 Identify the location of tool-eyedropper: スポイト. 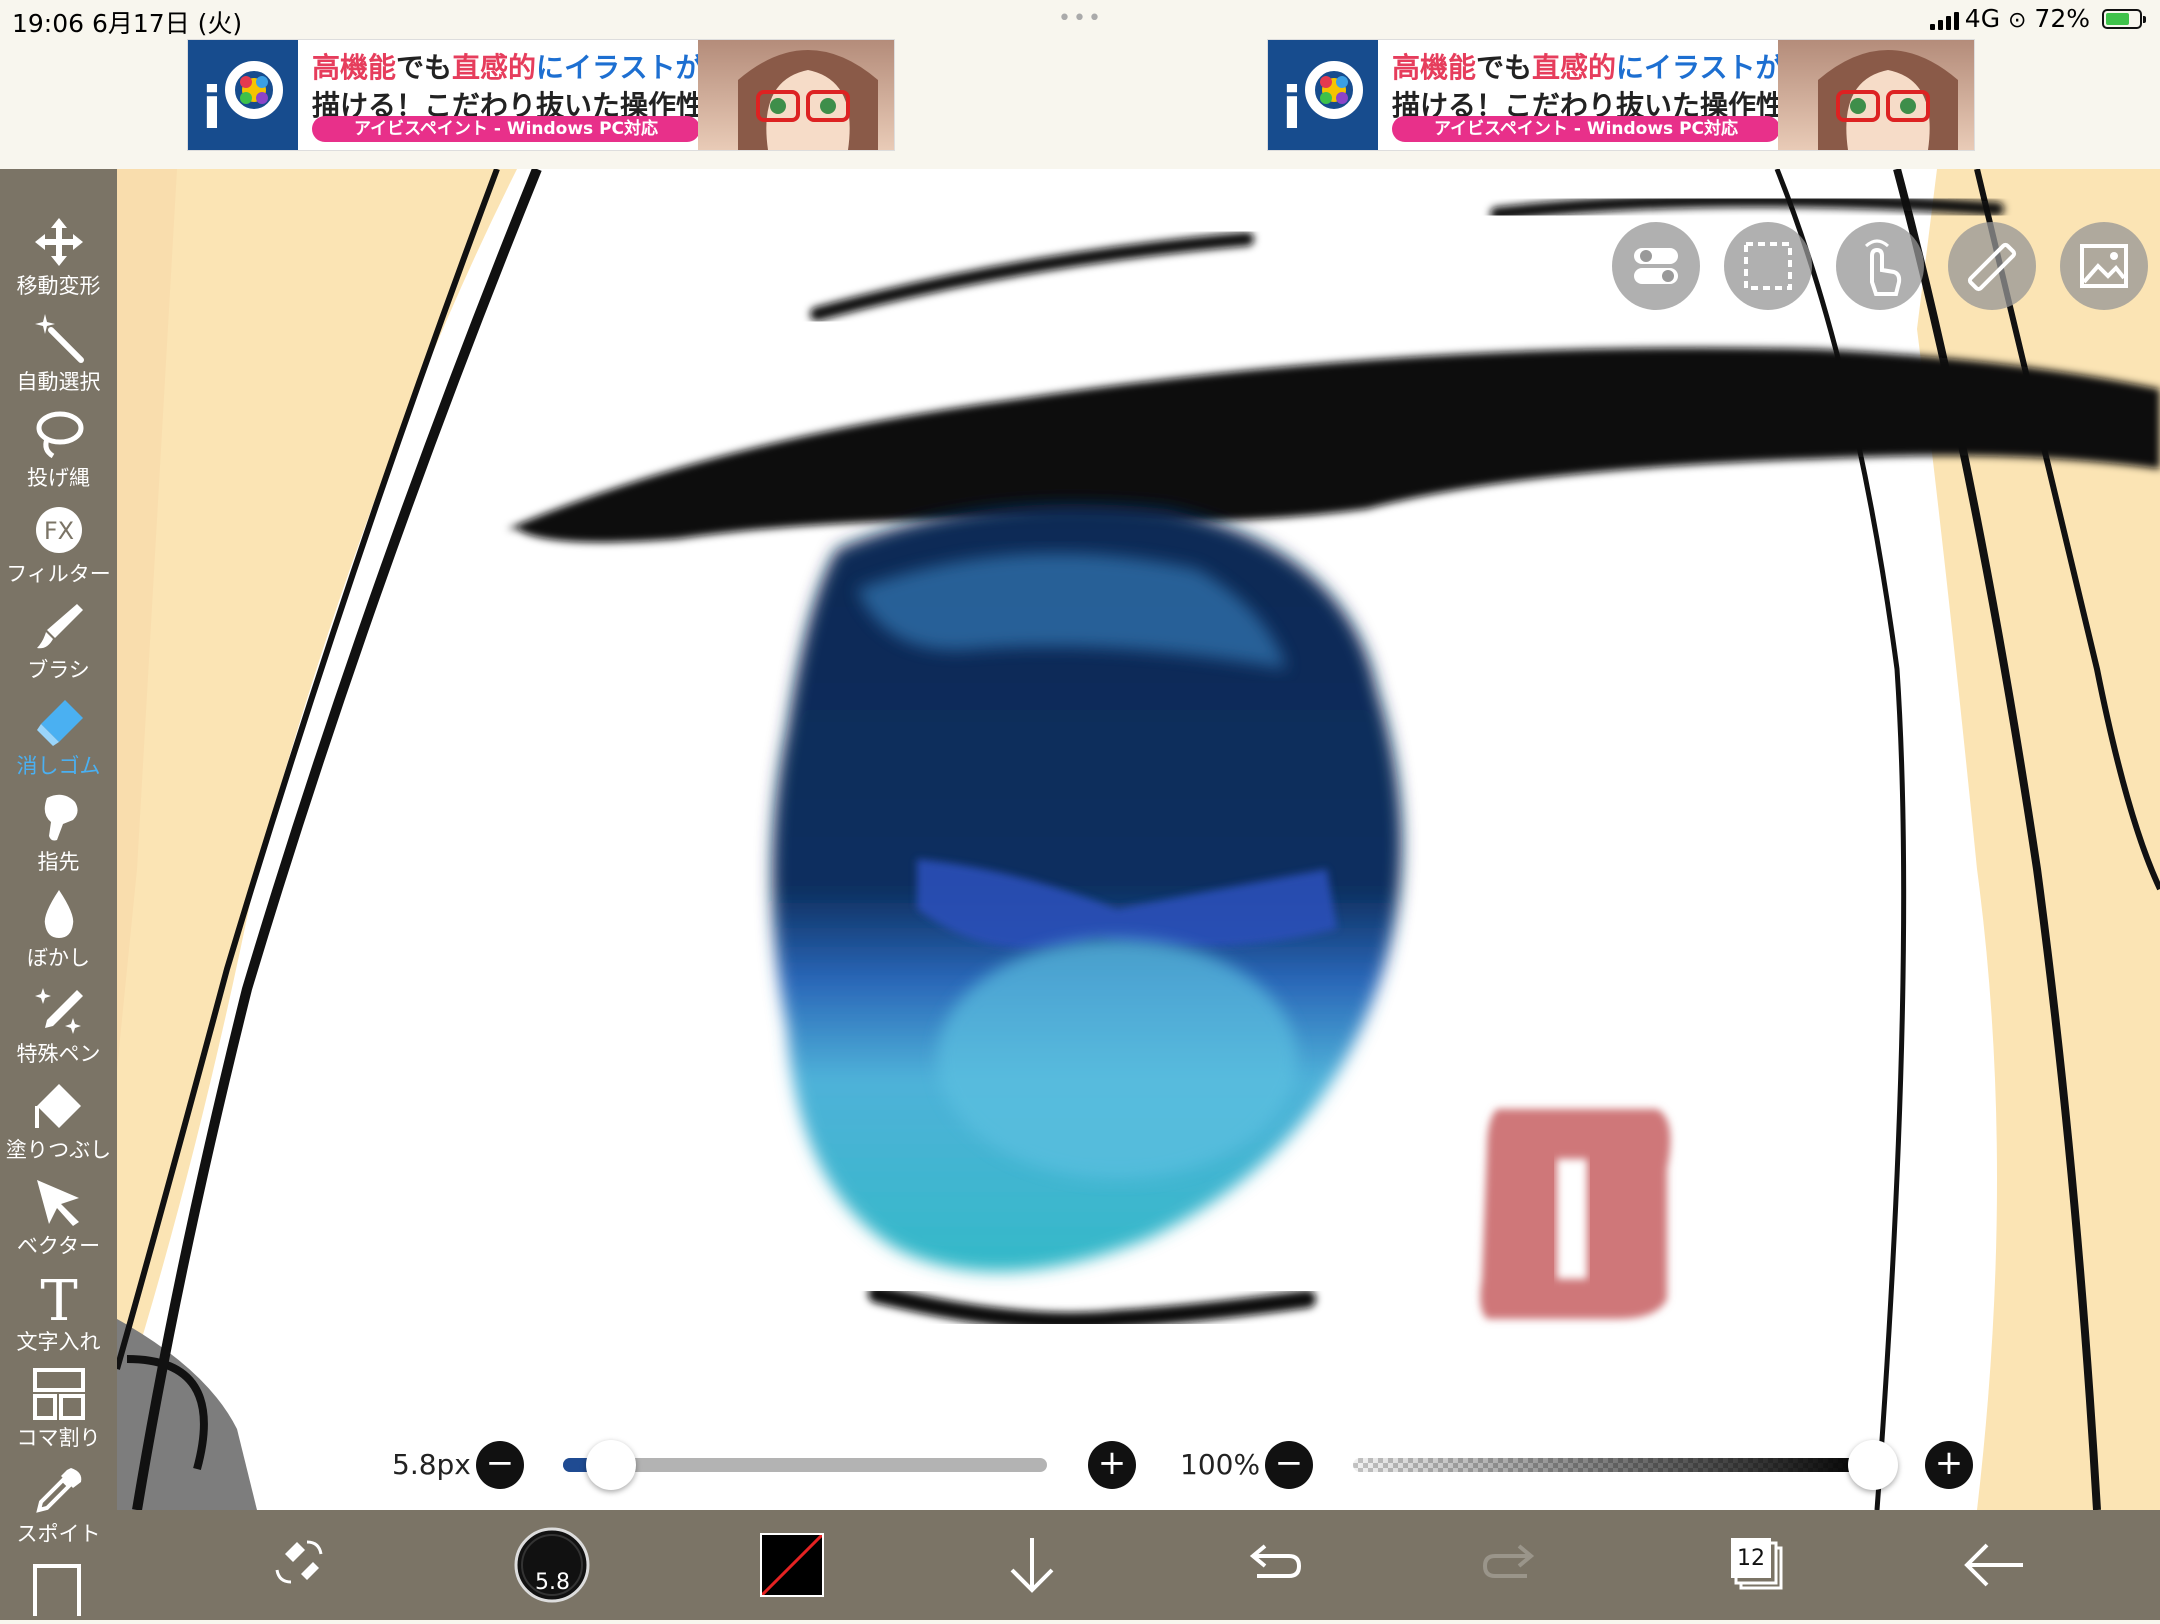
(58, 1506).